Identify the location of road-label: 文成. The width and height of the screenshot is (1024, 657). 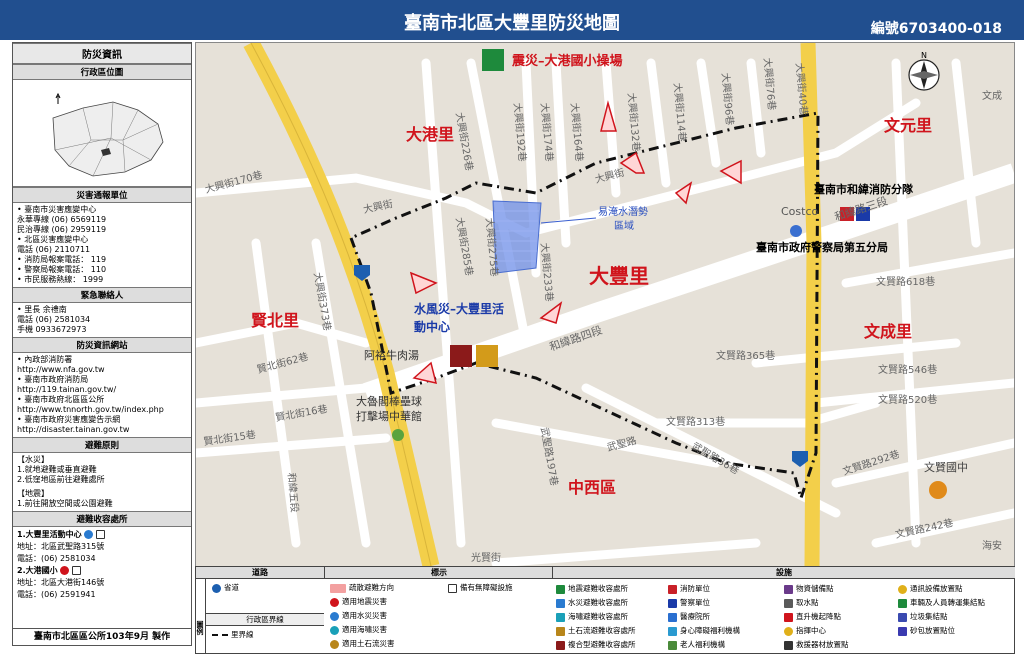
(992, 95).